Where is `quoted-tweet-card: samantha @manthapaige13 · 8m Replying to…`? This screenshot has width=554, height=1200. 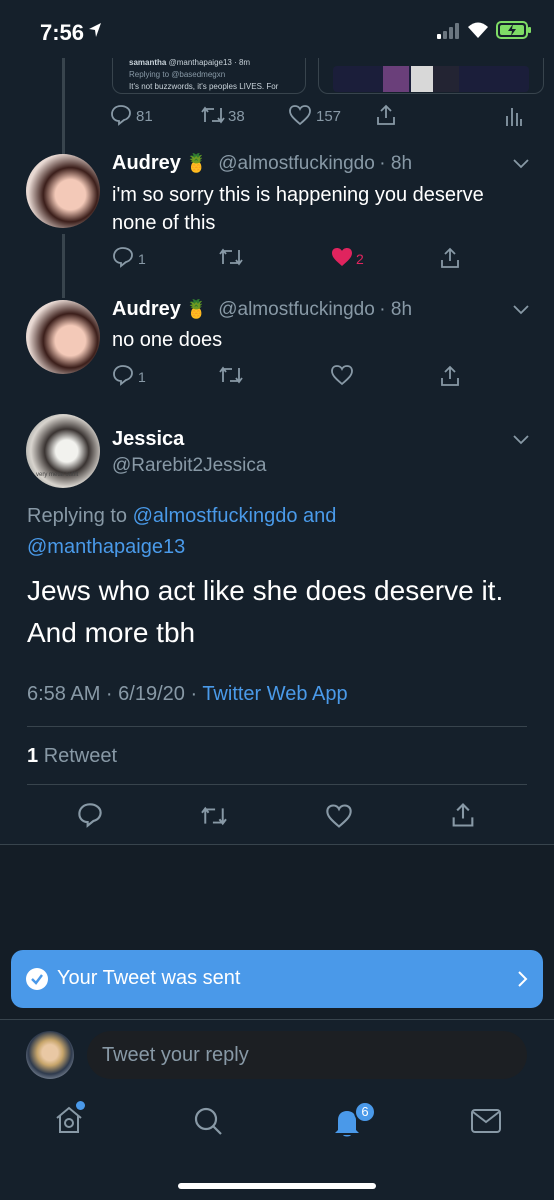
quoted-tweet-card: samantha @manthapaige13 · 8m Replying to… is located at coordinates (209, 76).